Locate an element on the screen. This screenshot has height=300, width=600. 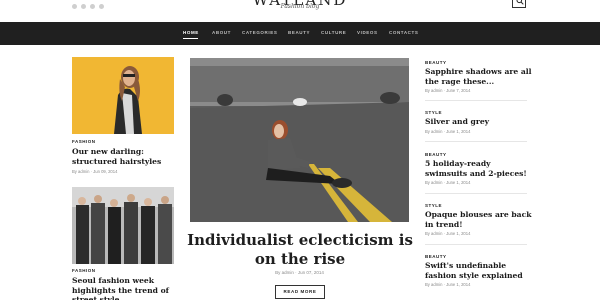
nav-item-contacts: CONTACTS is located at coordinates (403, 32).